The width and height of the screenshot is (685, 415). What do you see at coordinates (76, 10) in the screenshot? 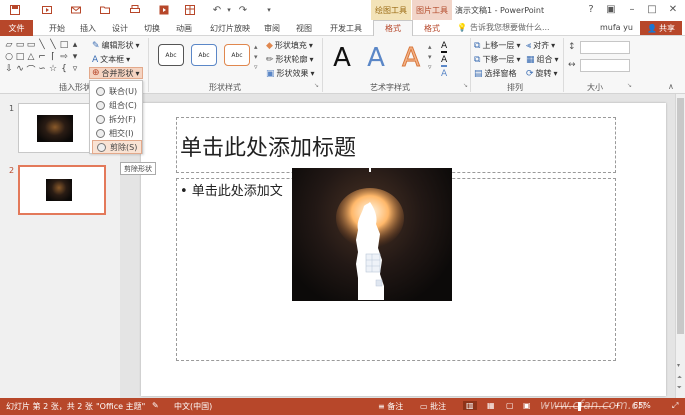
I see `mail-icon` at bounding box center [76, 10].